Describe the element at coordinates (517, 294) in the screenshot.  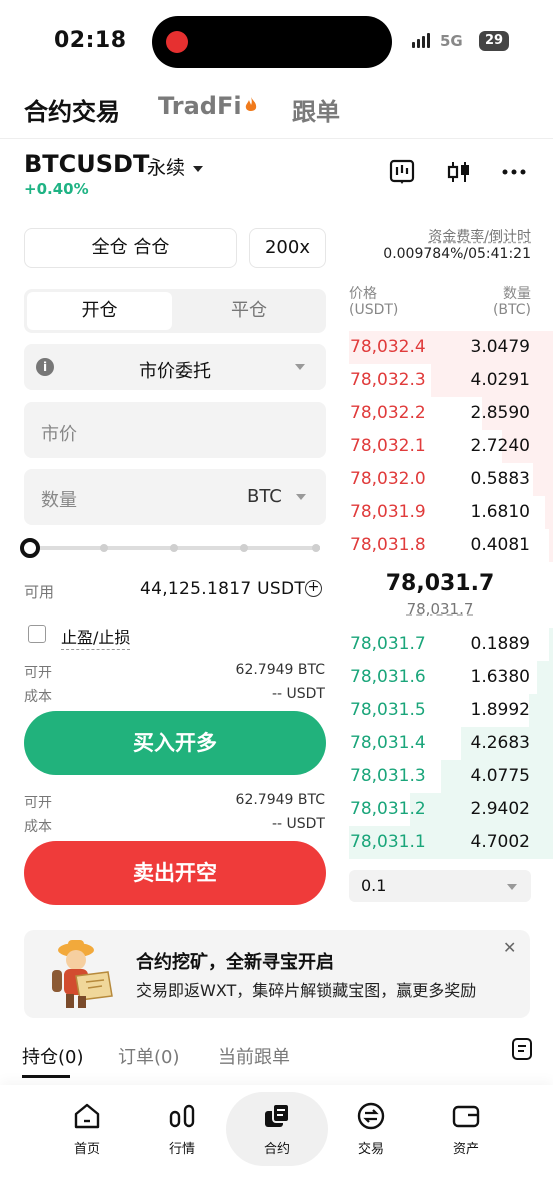
I see `ob-qty-header: 数量` at that location.